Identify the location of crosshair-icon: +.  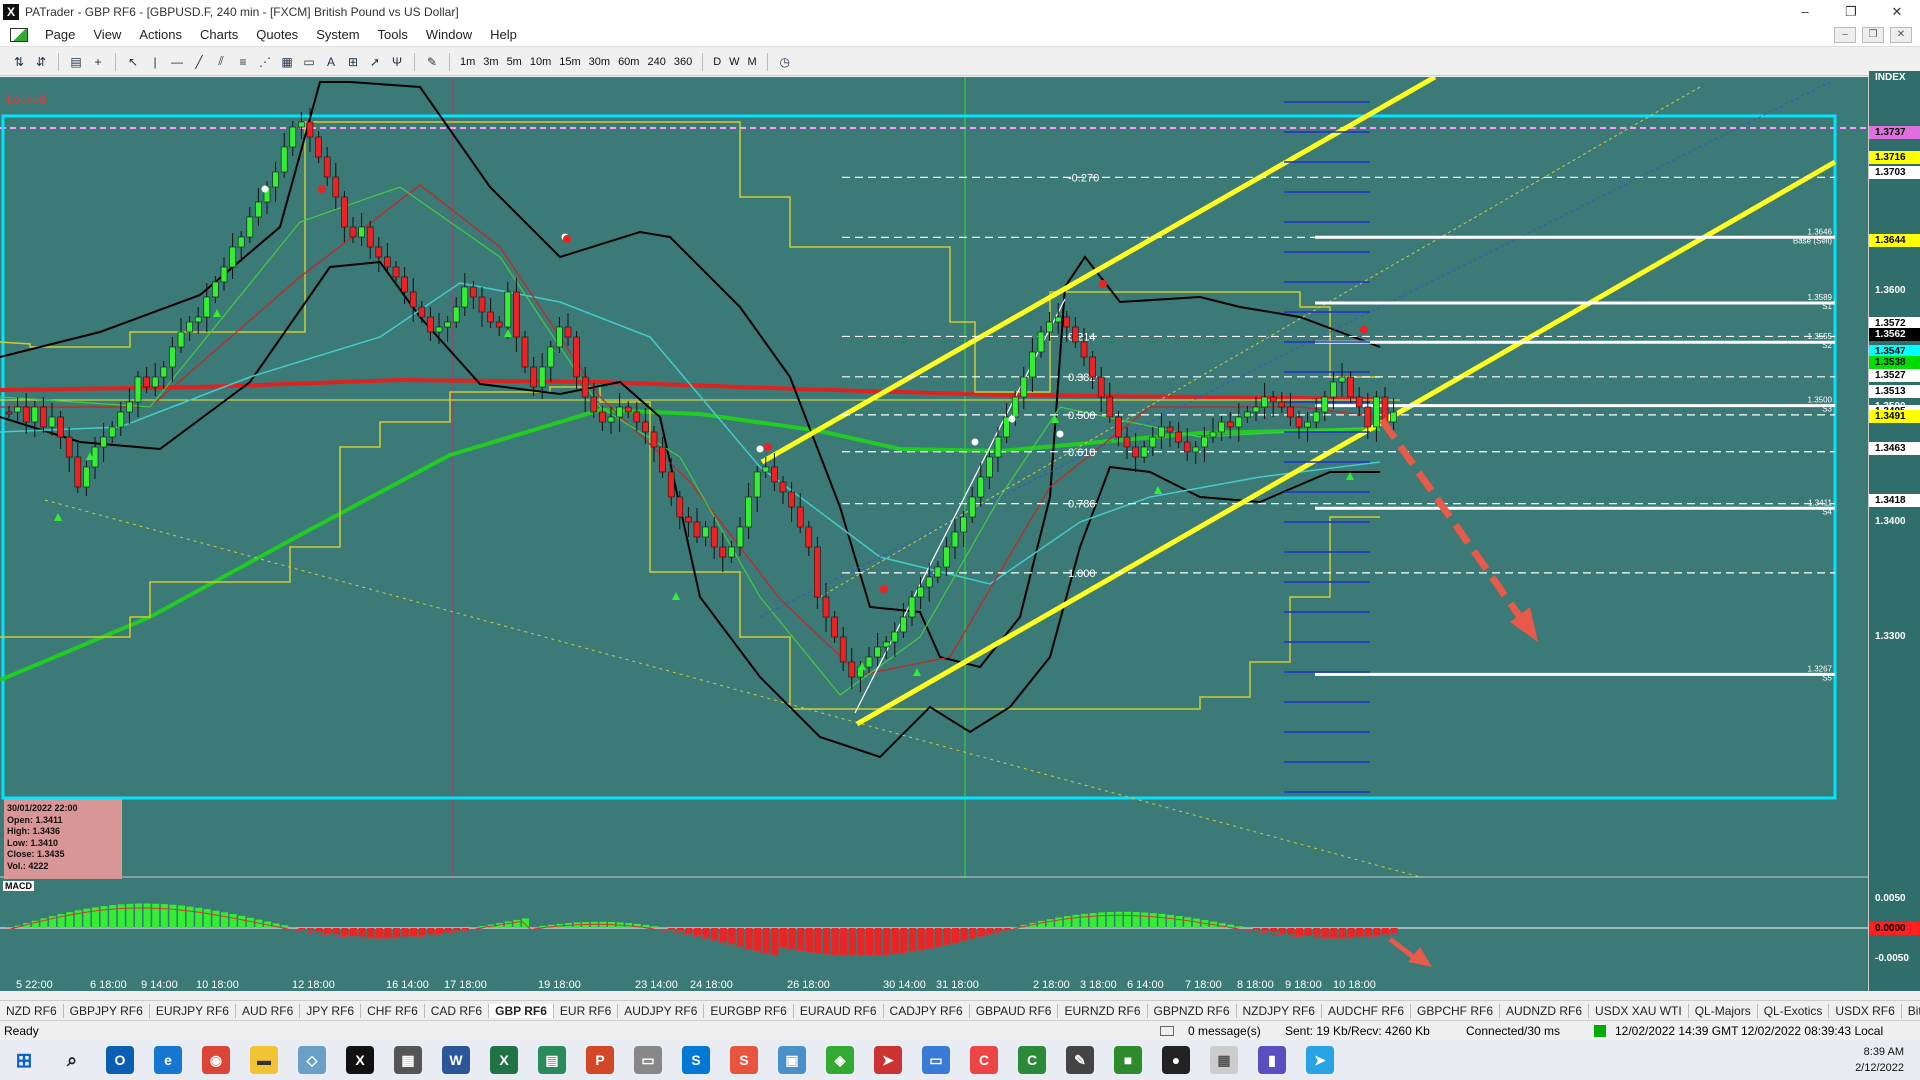
(98, 62).